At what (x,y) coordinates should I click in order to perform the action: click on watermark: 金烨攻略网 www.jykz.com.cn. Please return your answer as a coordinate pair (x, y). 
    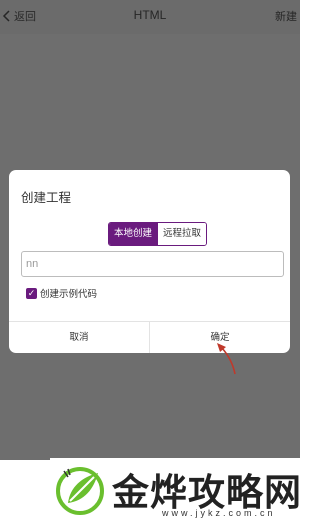
    Looking at the image, I should click on (175, 491).